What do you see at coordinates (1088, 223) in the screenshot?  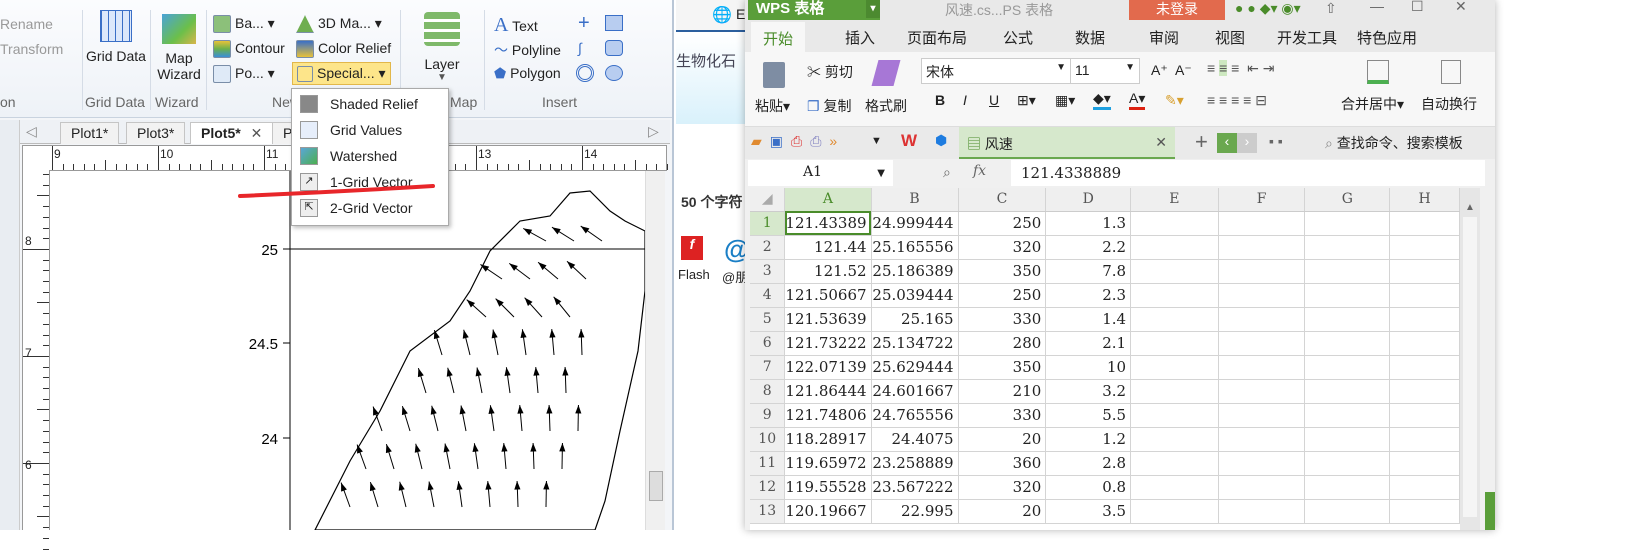 I see `cell: 1.3` at bounding box center [1088, 223].